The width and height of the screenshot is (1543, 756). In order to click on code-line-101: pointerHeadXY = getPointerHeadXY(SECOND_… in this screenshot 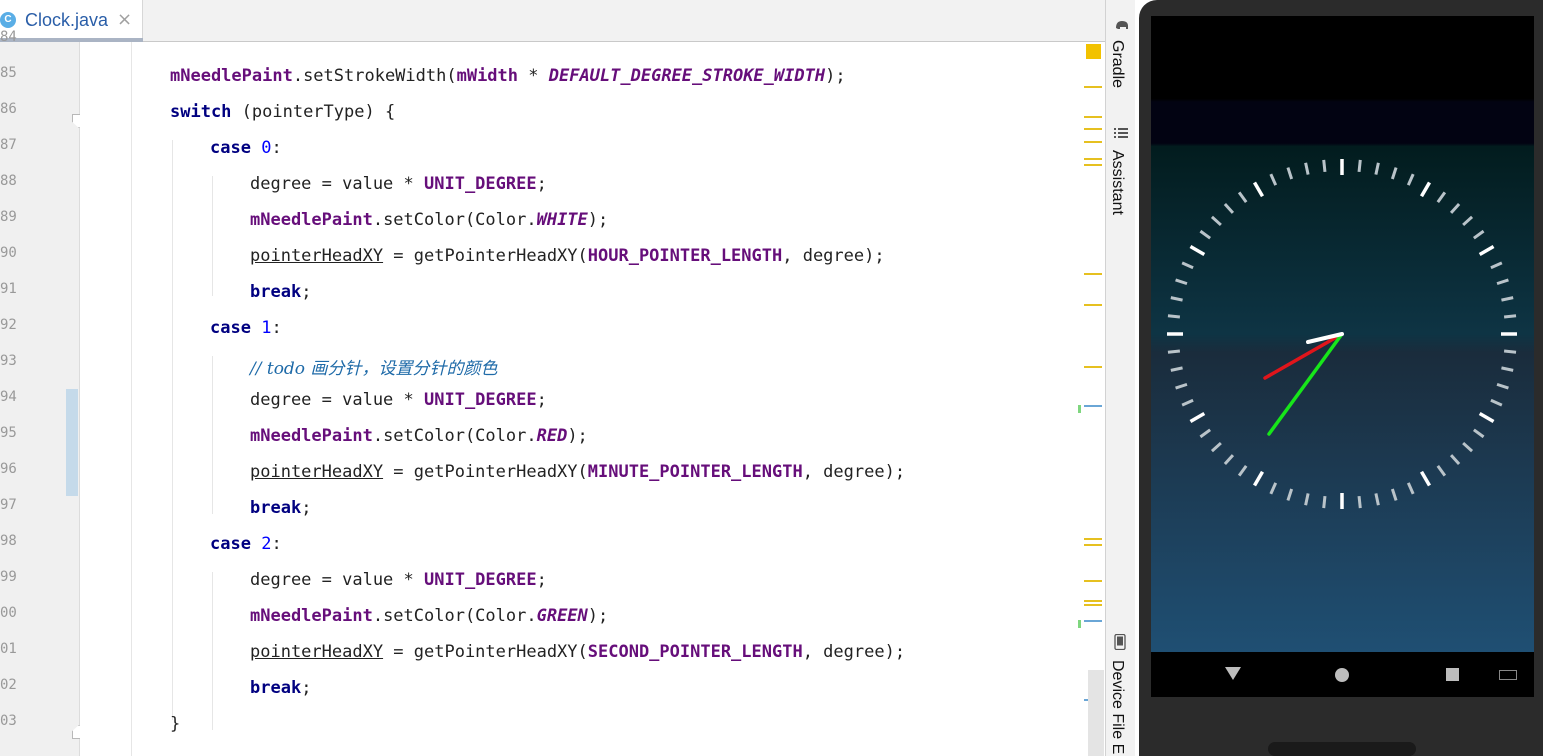, I will do `click(578, 652)`.